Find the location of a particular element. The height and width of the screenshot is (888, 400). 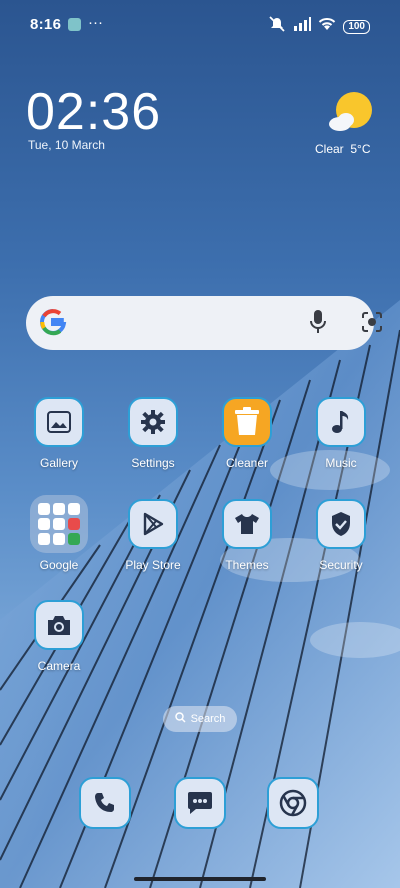

weather-sun-cloud-icon is located at coordinates (350, 114).